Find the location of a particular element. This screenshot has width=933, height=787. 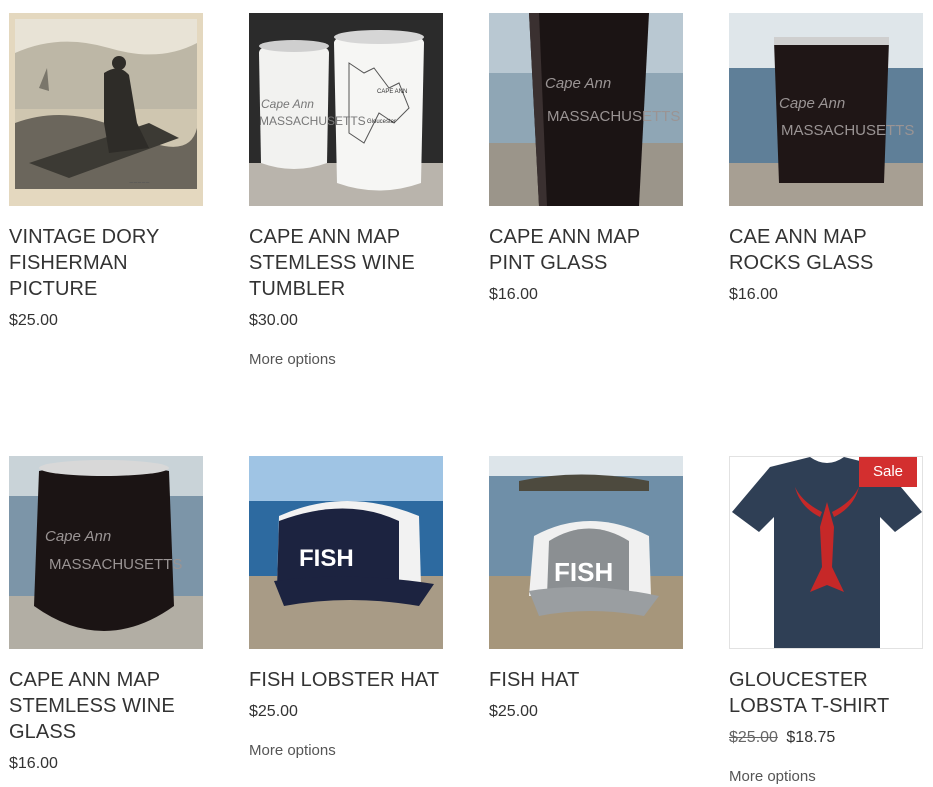

fish-hat-image: FISH is located at coordinates (586, 552).